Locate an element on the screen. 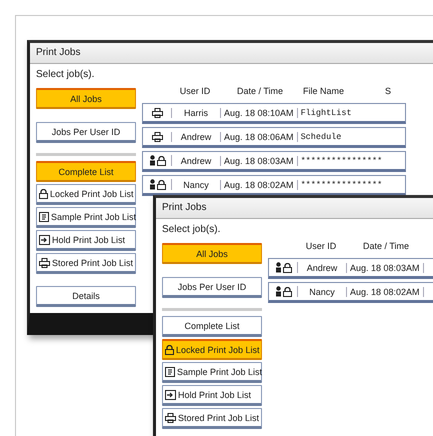  file-name-cell-text: FlightList is located at coordinates (326, 113).